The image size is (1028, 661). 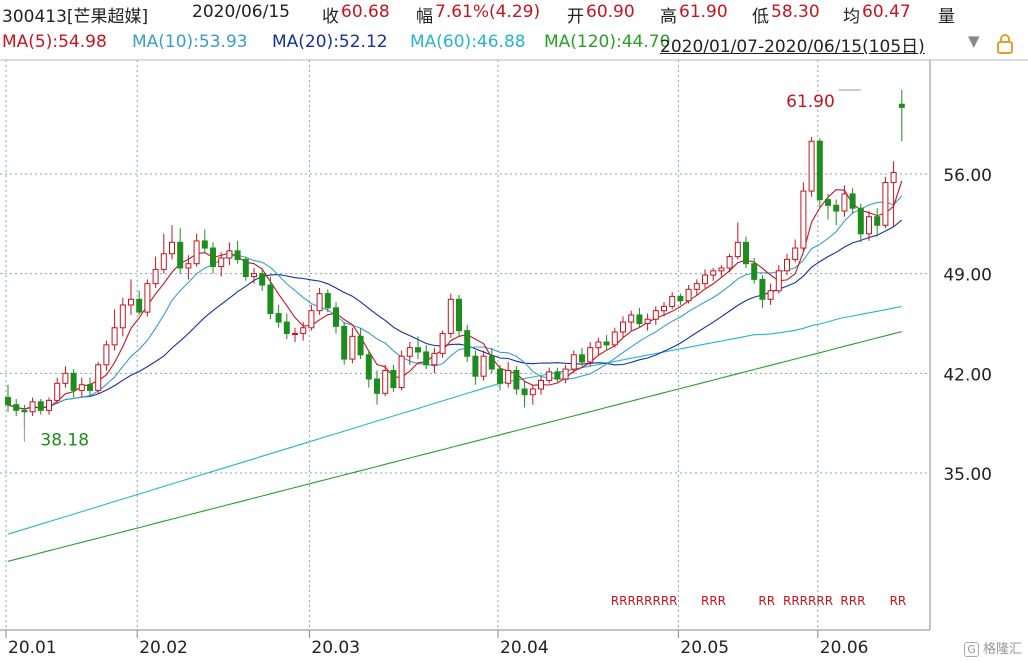 What do you see at coordinates (792, 44) in the screenshot?
I see `date-range-selector: 2020/01/07-2020/06/15(105日)` at bounding box center [792, 44].